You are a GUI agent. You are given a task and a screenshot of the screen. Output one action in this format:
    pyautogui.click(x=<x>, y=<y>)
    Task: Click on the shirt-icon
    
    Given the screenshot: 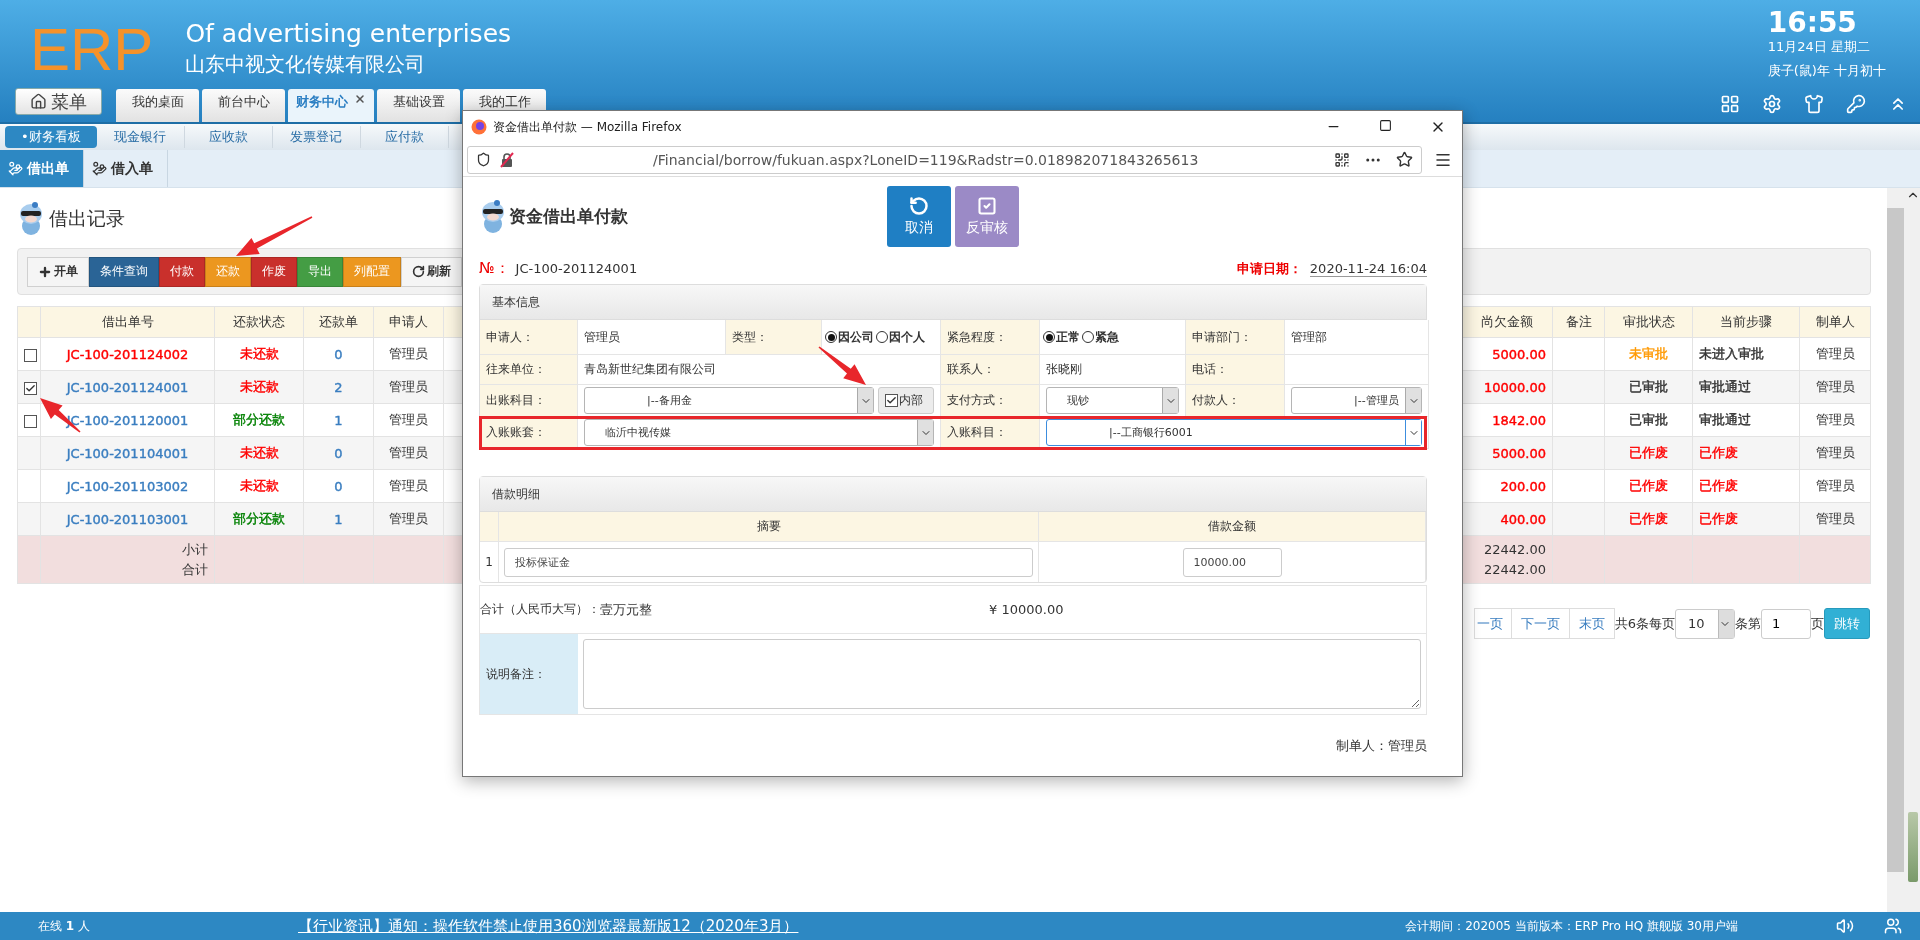 What is the action you would take?
    pyautogui.click(x=1814, y=104)
    